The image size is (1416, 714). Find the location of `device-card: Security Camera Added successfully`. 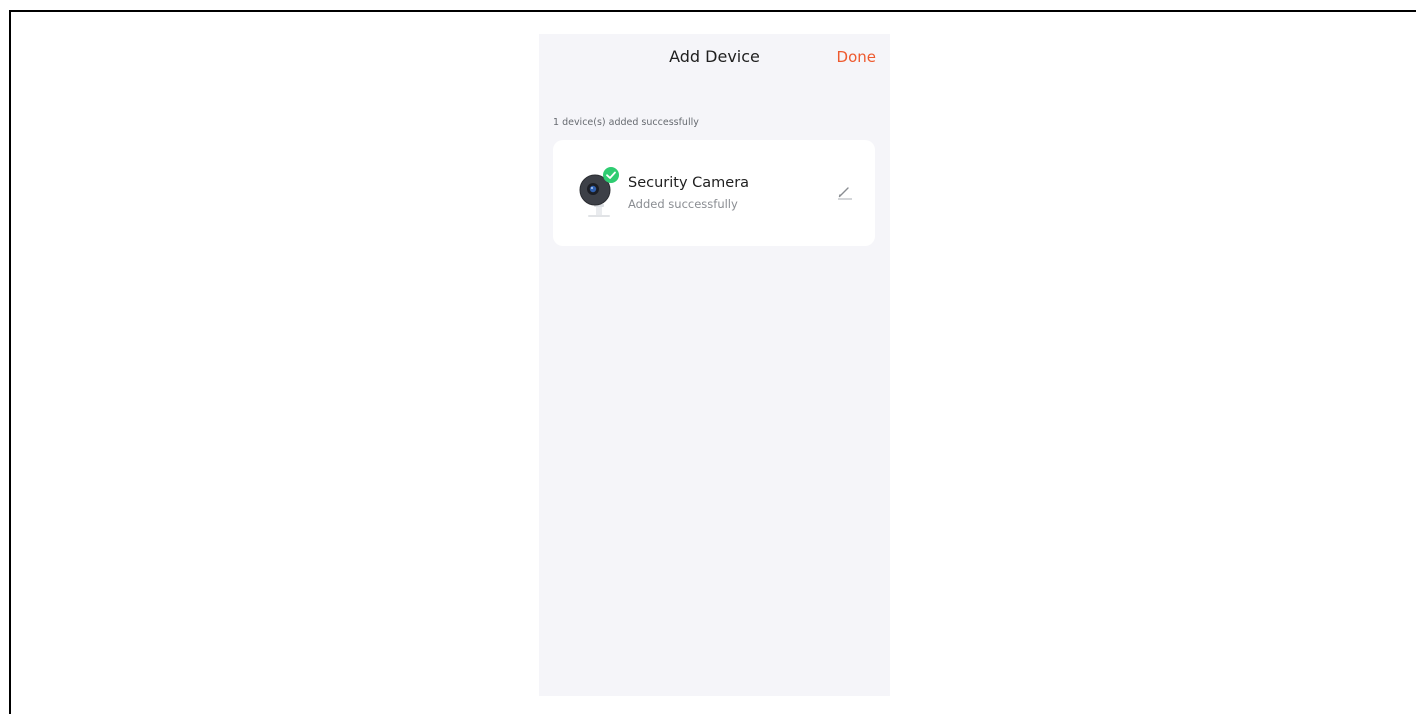

device-card: Security Camera Added successfully is located at coordinates (714, 193).